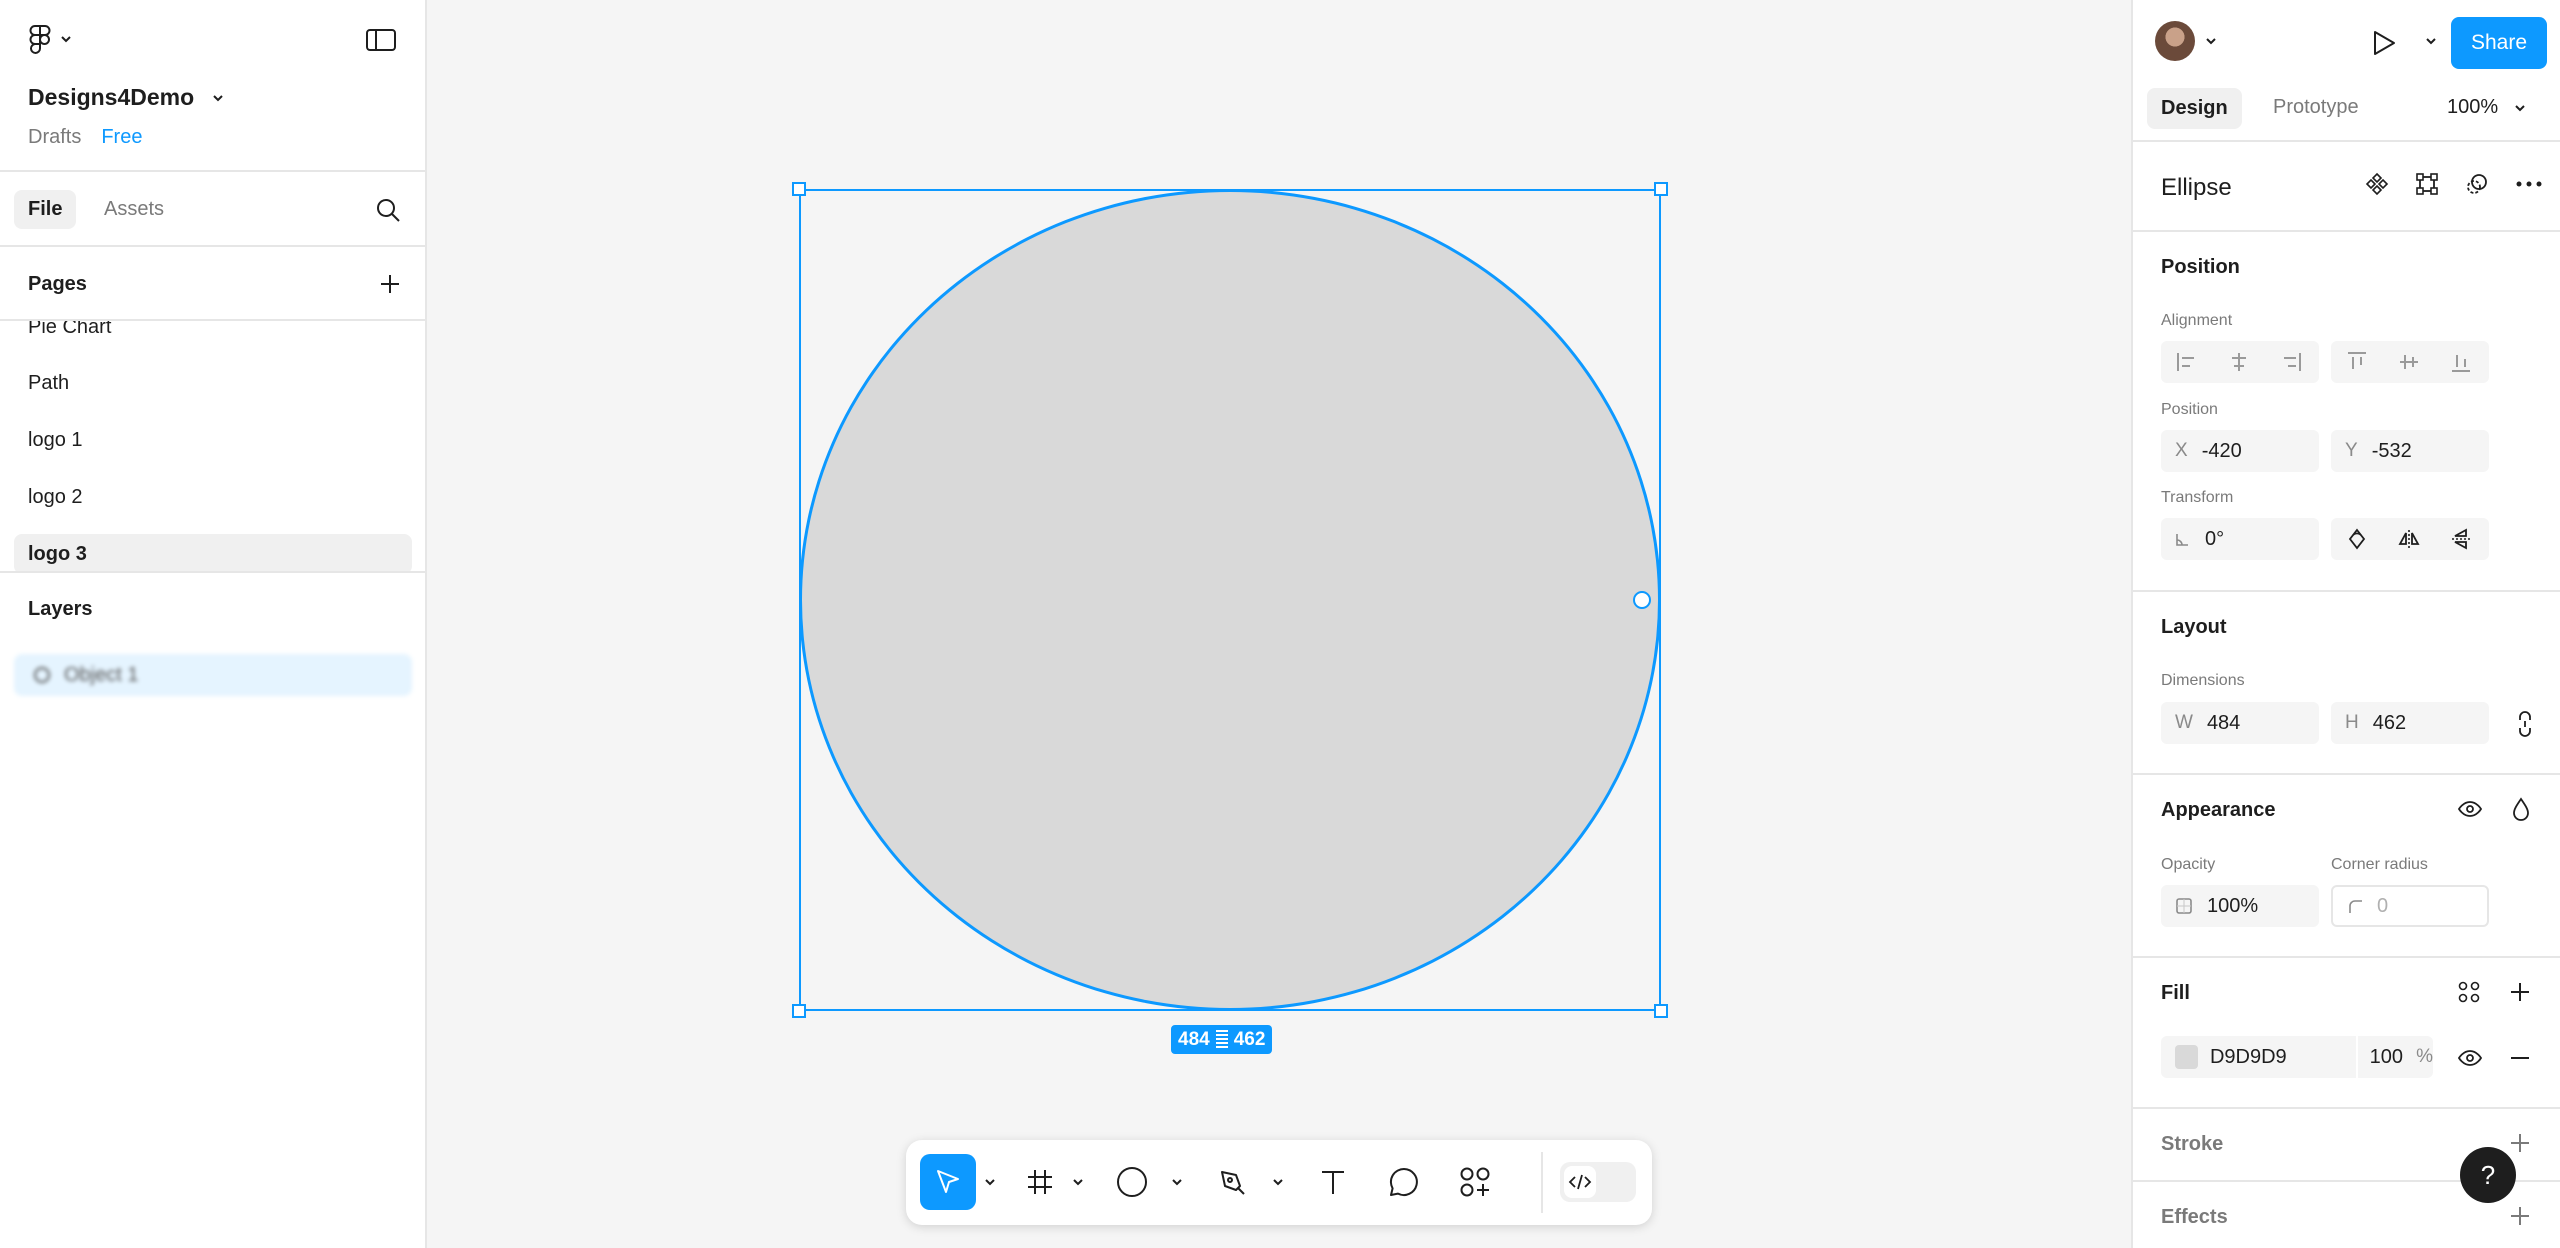 The width and height of the screenshot is (2560, 1248). What do you see at coordinates (2424, 1056) in the screenshot?
I see `fill-opacity-unit: %` at bounding box center [2424, 1056].